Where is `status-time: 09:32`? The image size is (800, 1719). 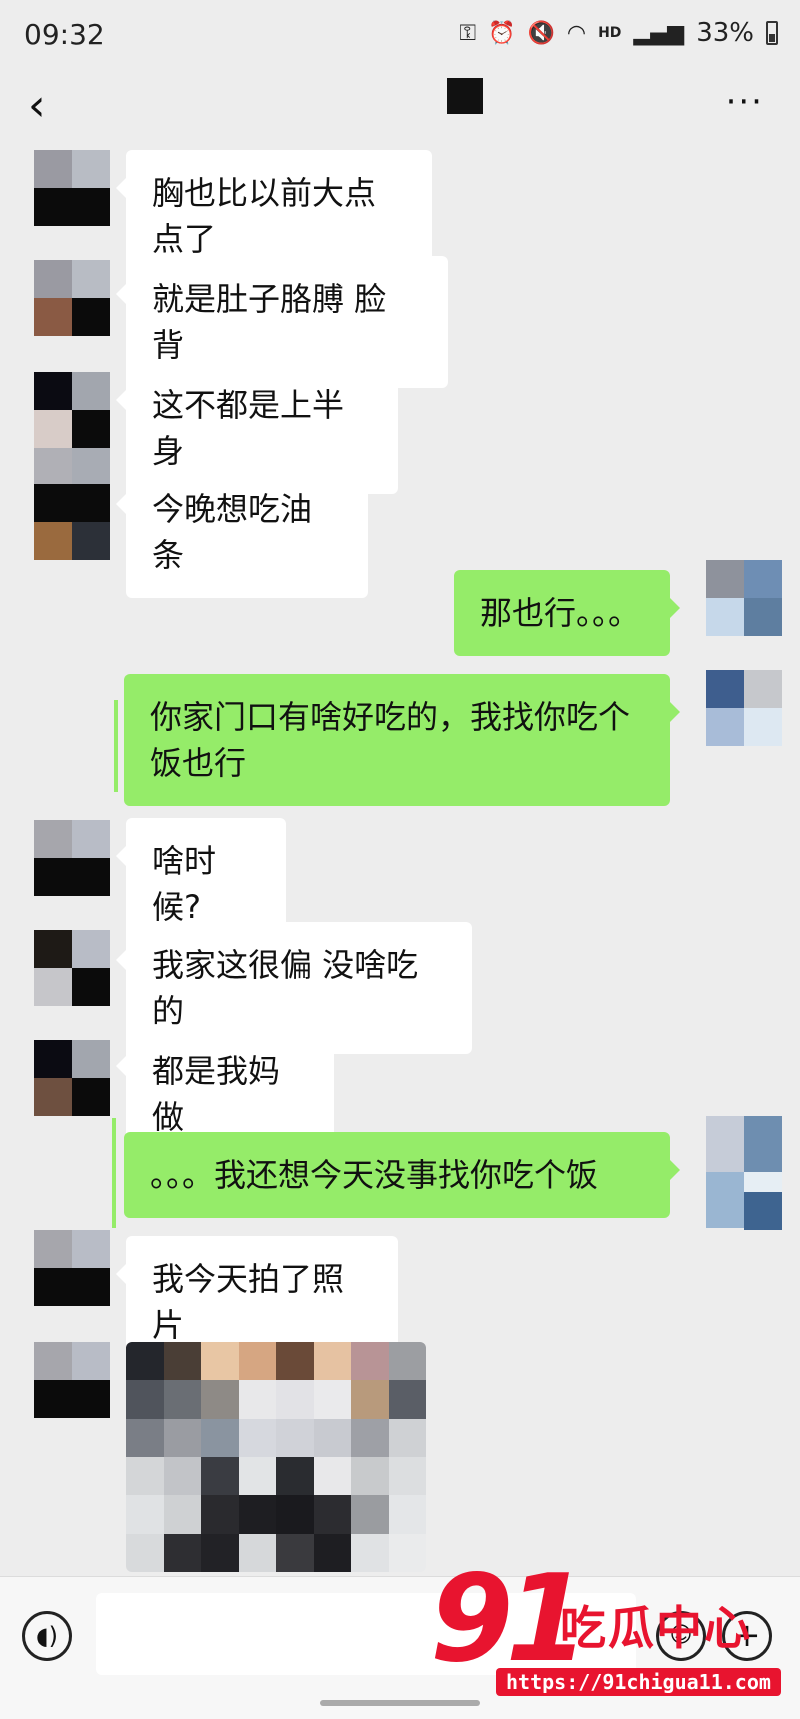 status-time: 09:32 is located at coordinates (64, 34).